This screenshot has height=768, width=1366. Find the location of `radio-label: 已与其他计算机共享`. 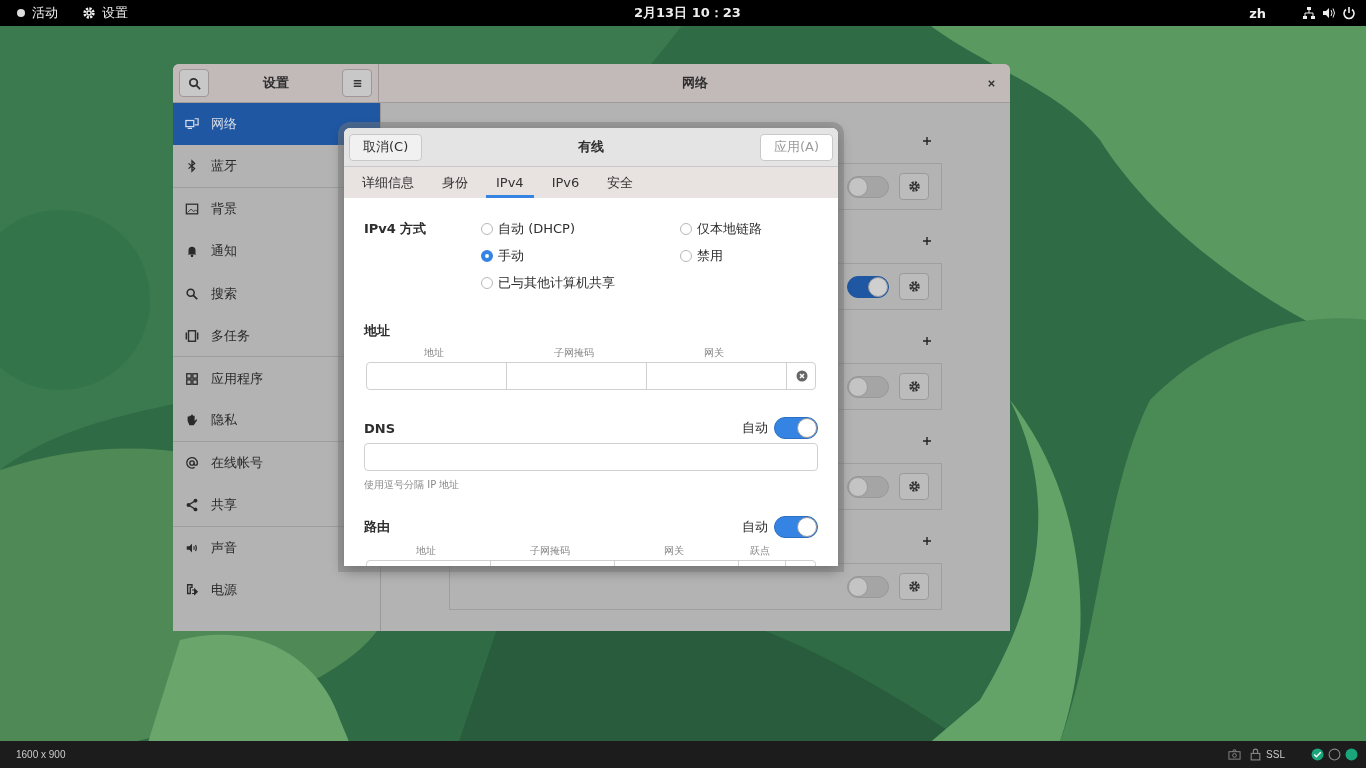

radio-label: 已与其他计算机共享 is located at coordinates (556, 283).